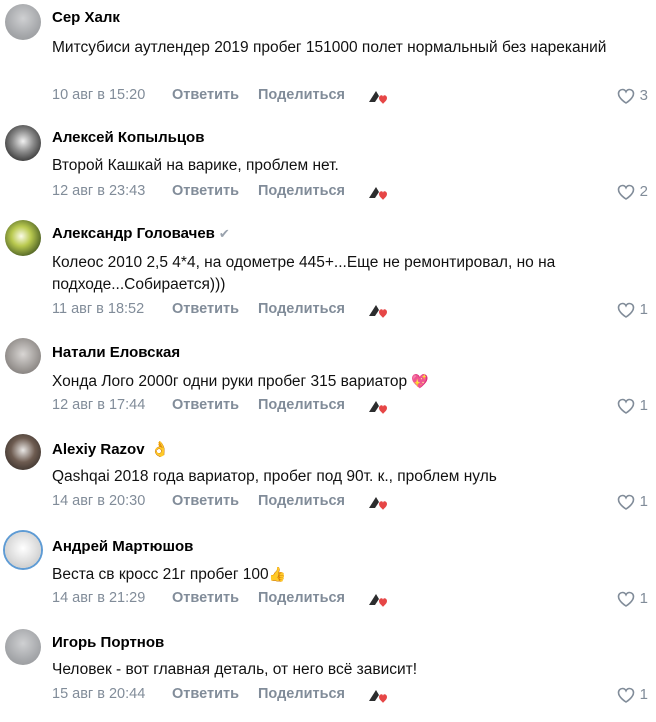 This screenshot has width=656, height=722. What do you see at coordinates (420, 381) in the screenshot?
I see `heart-gift-emoji: 💖` at bounding box center [420, 381].